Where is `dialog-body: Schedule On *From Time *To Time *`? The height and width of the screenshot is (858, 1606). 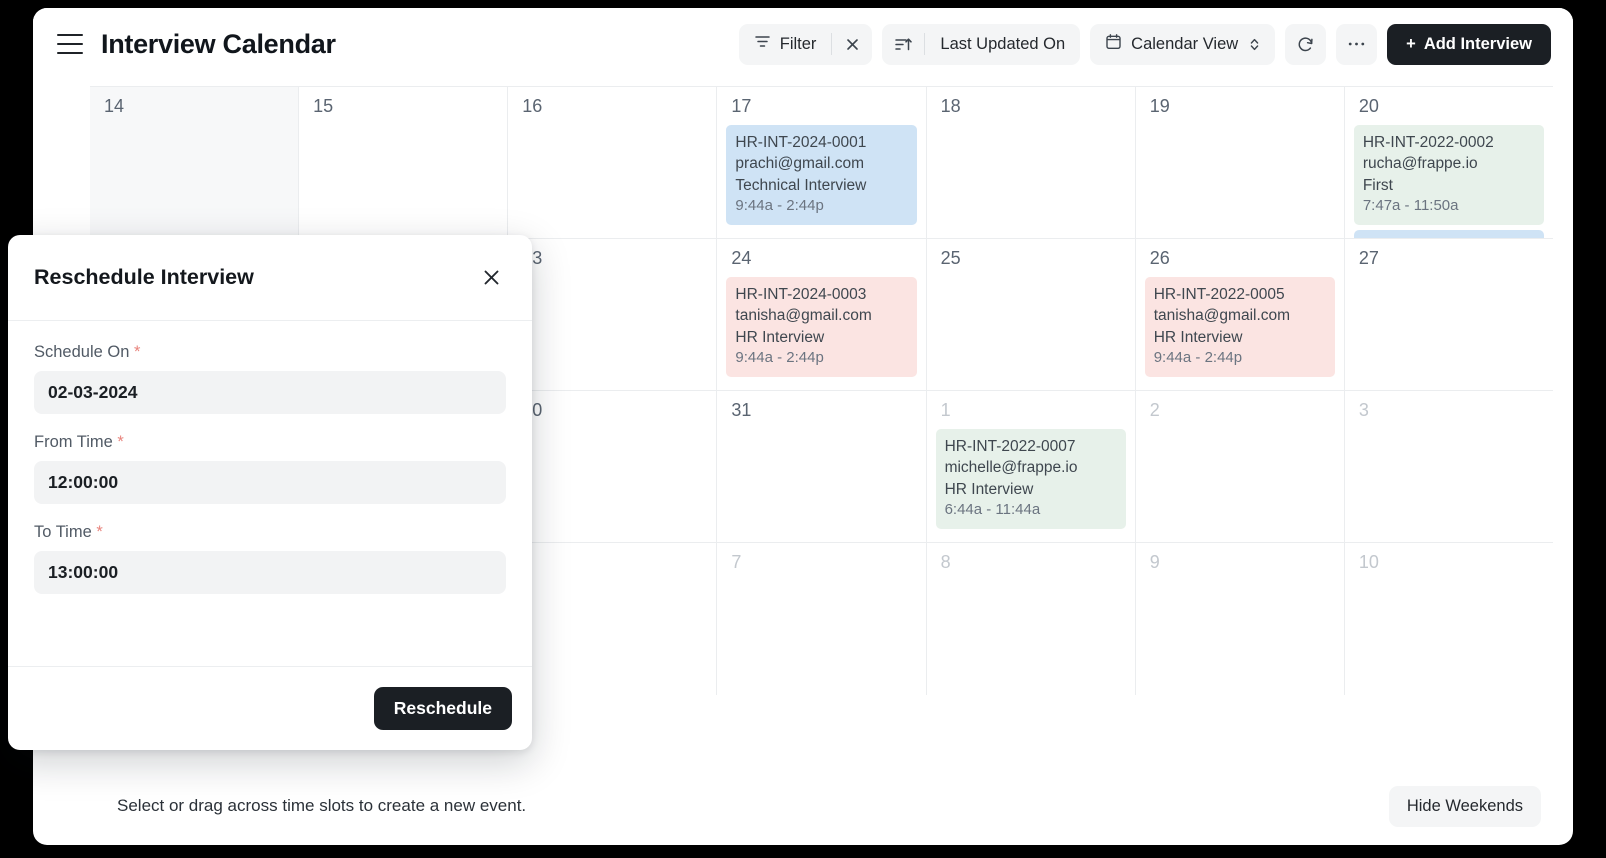 dialog-body: Schedule On *From Time *To Time * is located at coordinates (270, 493).